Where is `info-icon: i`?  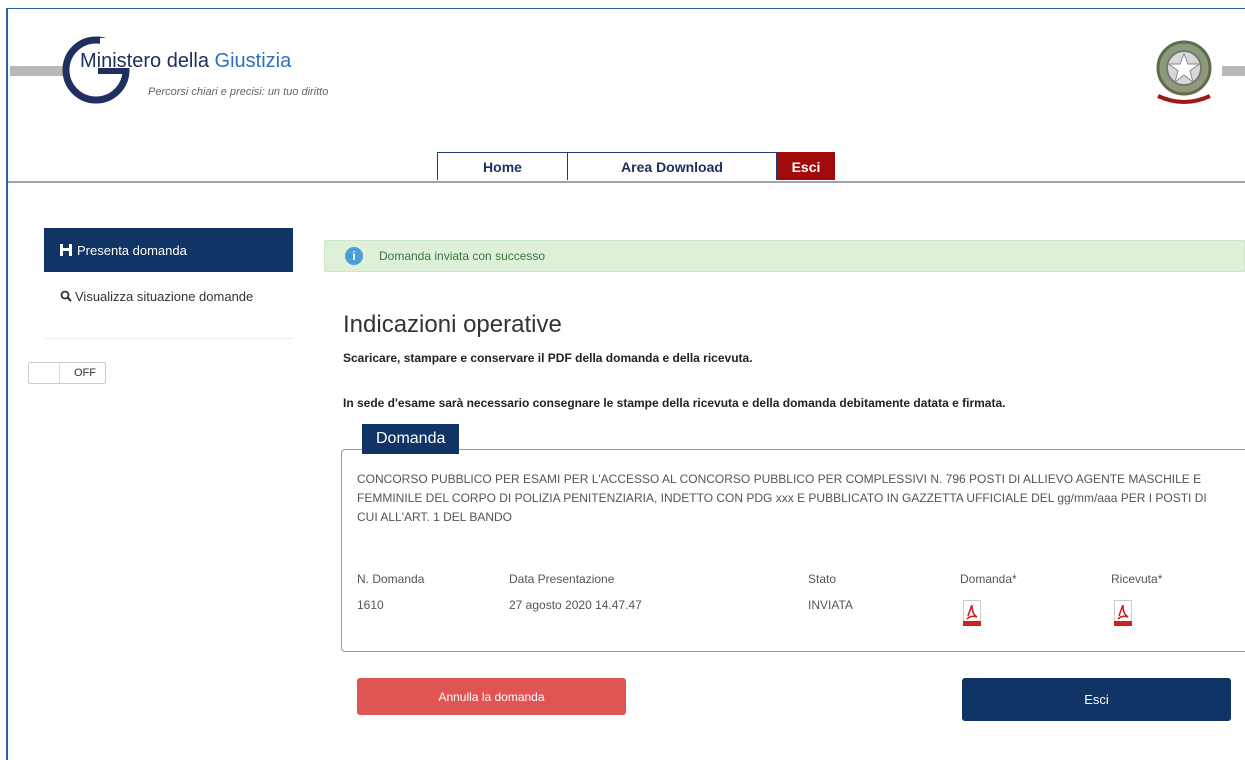 info-icon: i is located at coordinates (354, 256).